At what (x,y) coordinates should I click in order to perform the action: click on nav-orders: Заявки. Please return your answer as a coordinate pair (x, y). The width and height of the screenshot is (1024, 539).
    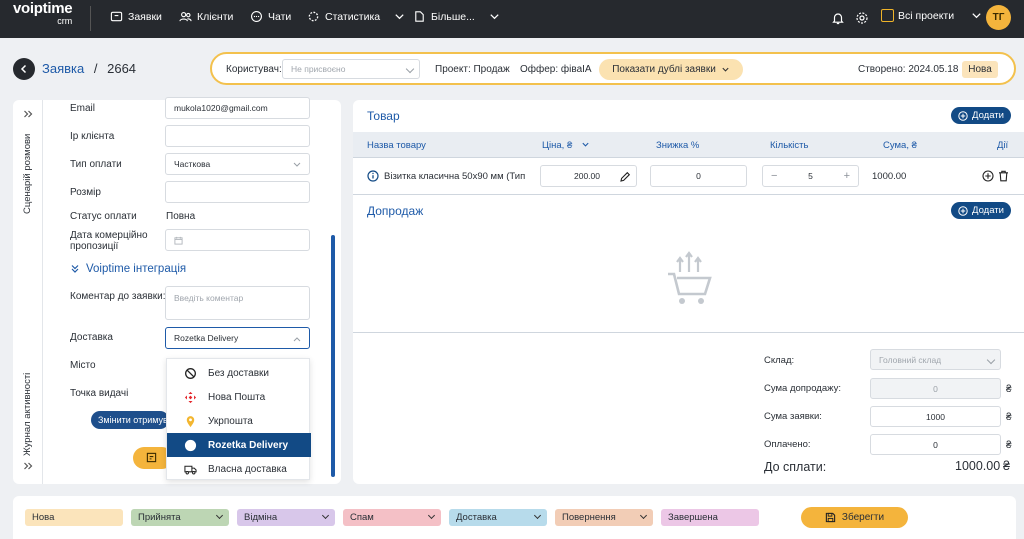
    Looking at the image, I should click on (136, 16).